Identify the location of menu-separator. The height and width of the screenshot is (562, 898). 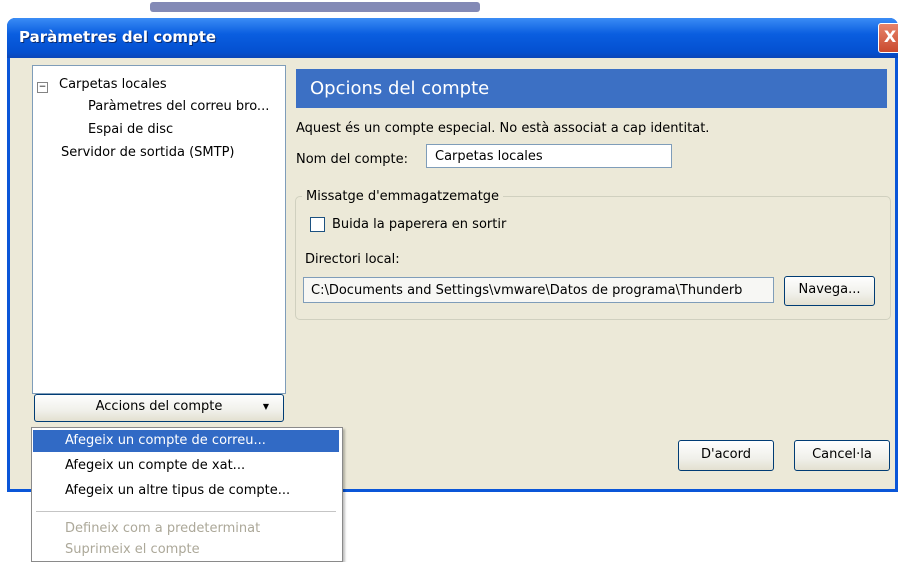
(186, 511).